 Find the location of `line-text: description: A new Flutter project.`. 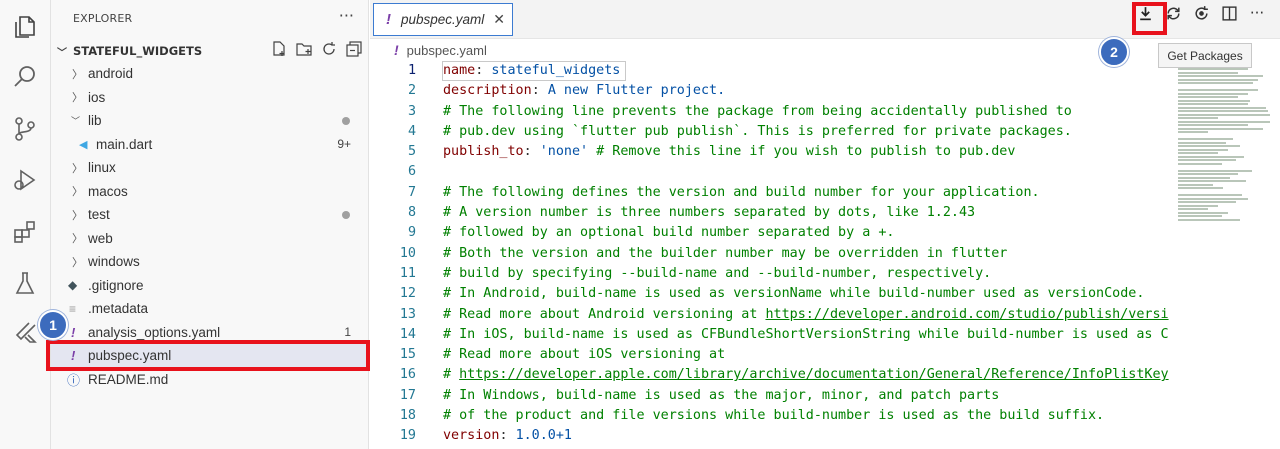

line-text: description: A new Flutter project. is located at coordinates (584, 91).